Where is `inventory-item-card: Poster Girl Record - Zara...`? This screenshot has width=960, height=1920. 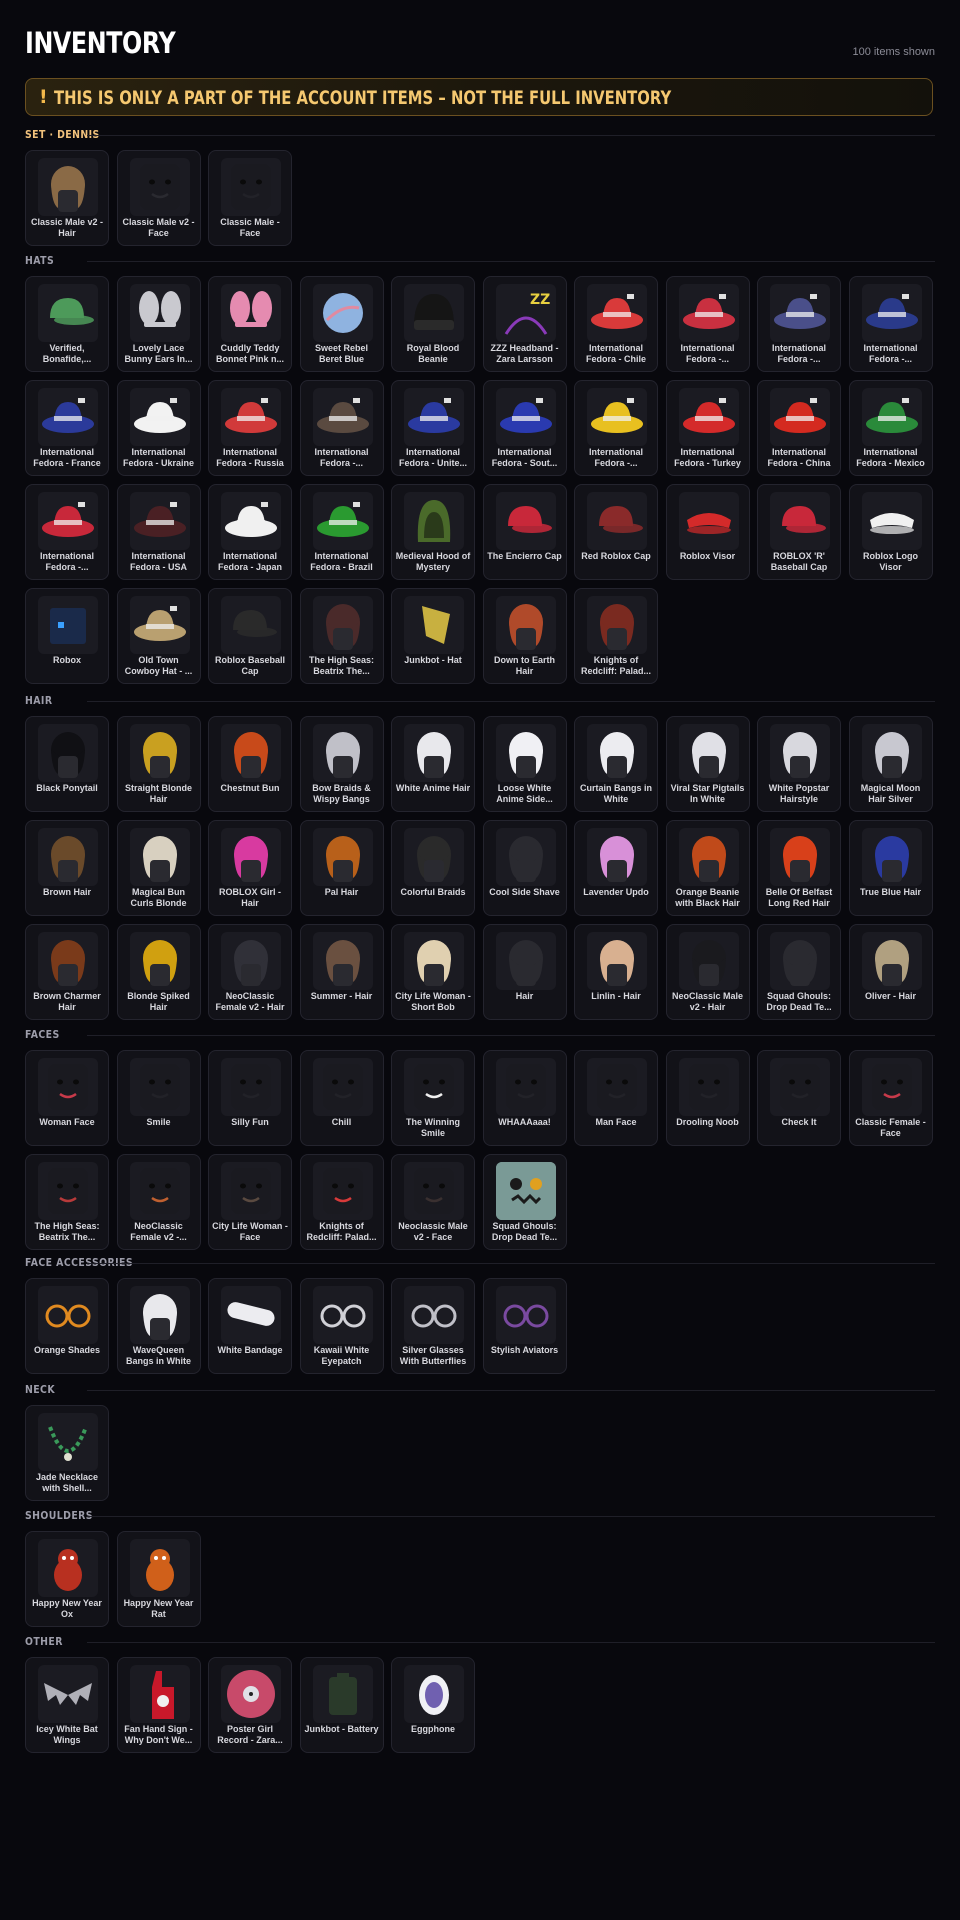
inventory-item-card: Poster Girl Record - Zara... is located at coordinates (250, 1705).